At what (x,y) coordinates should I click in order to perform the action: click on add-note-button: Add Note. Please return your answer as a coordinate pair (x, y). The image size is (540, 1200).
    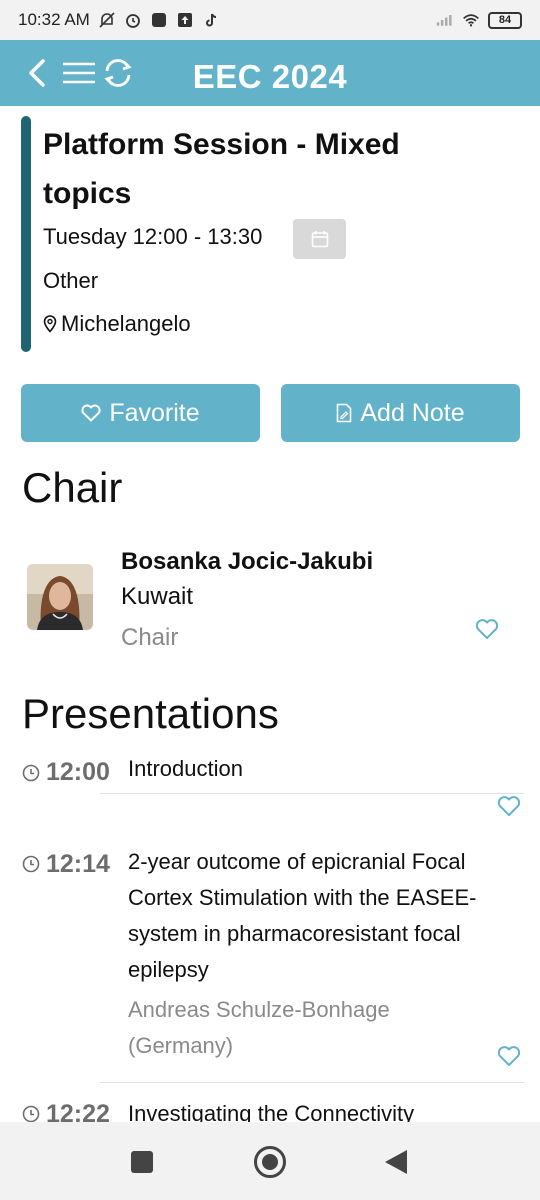
    Looking at the image, I should click on (400, 413).